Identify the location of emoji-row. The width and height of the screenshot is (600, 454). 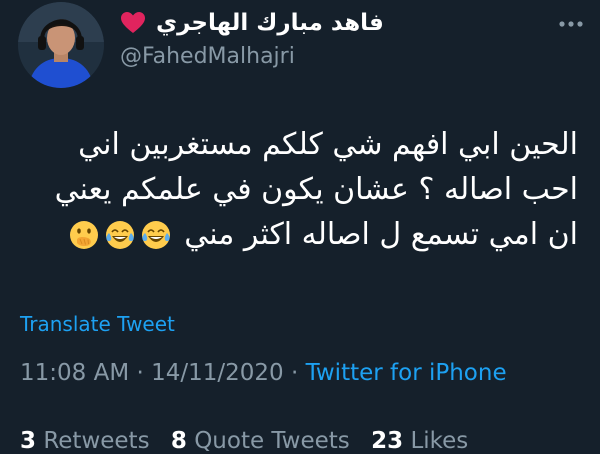
(120, 235).